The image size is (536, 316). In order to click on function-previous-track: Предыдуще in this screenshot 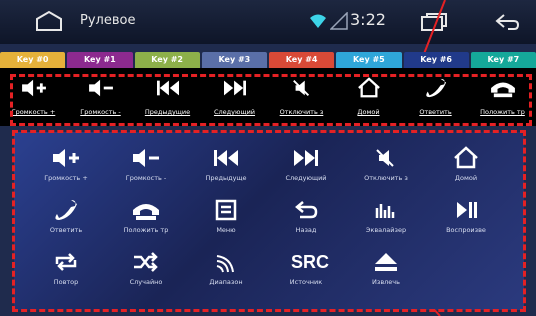, I will do `click(226, 166)`.